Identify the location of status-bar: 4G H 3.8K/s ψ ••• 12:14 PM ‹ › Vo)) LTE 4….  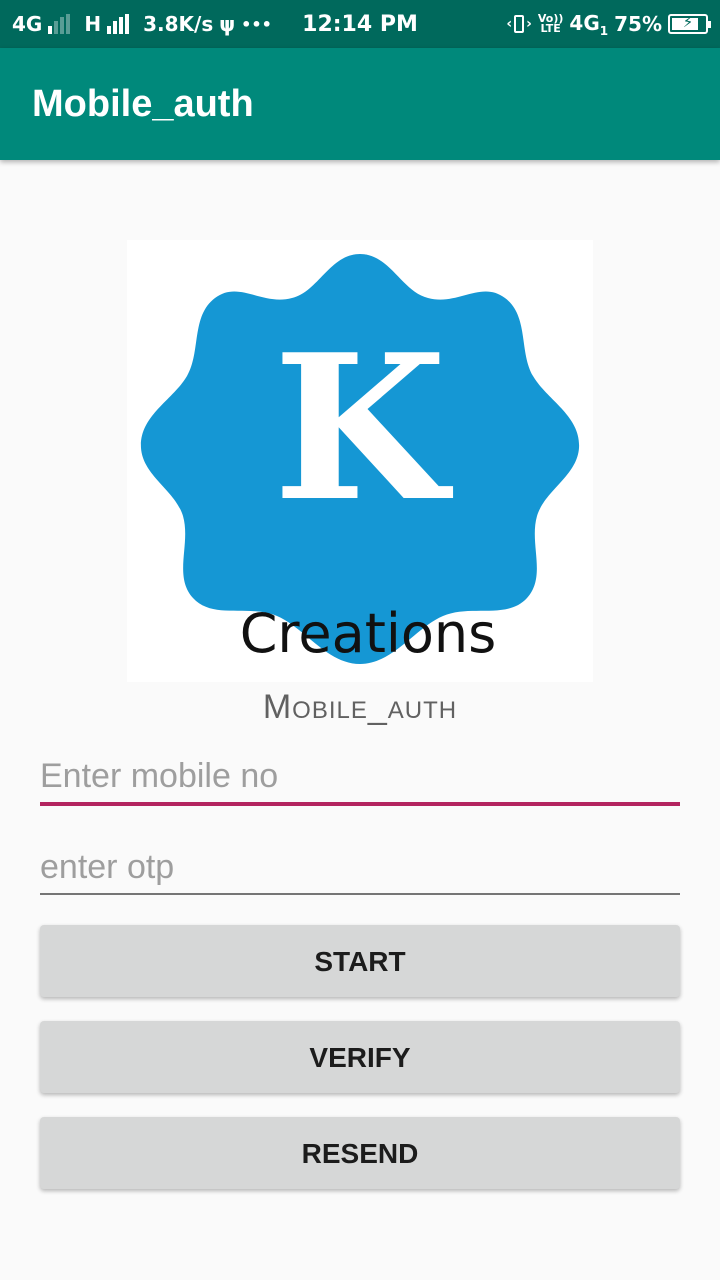
(360, 24).